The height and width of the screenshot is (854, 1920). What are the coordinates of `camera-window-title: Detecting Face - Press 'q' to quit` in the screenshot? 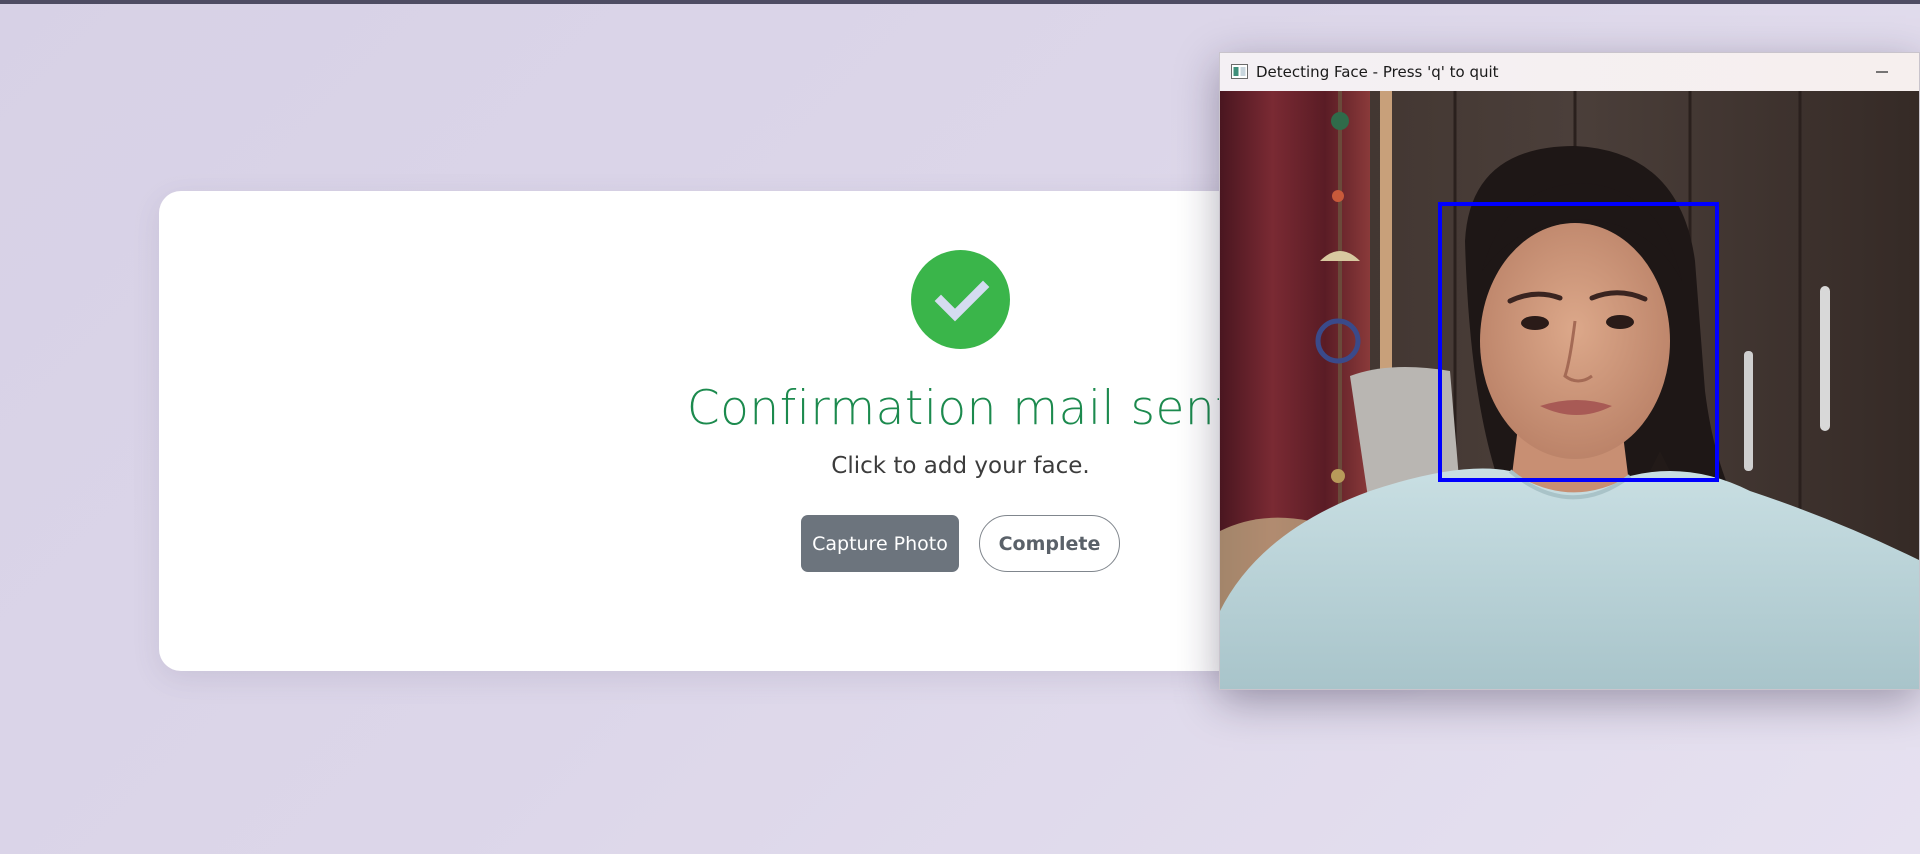 It's located at (1377, 72).